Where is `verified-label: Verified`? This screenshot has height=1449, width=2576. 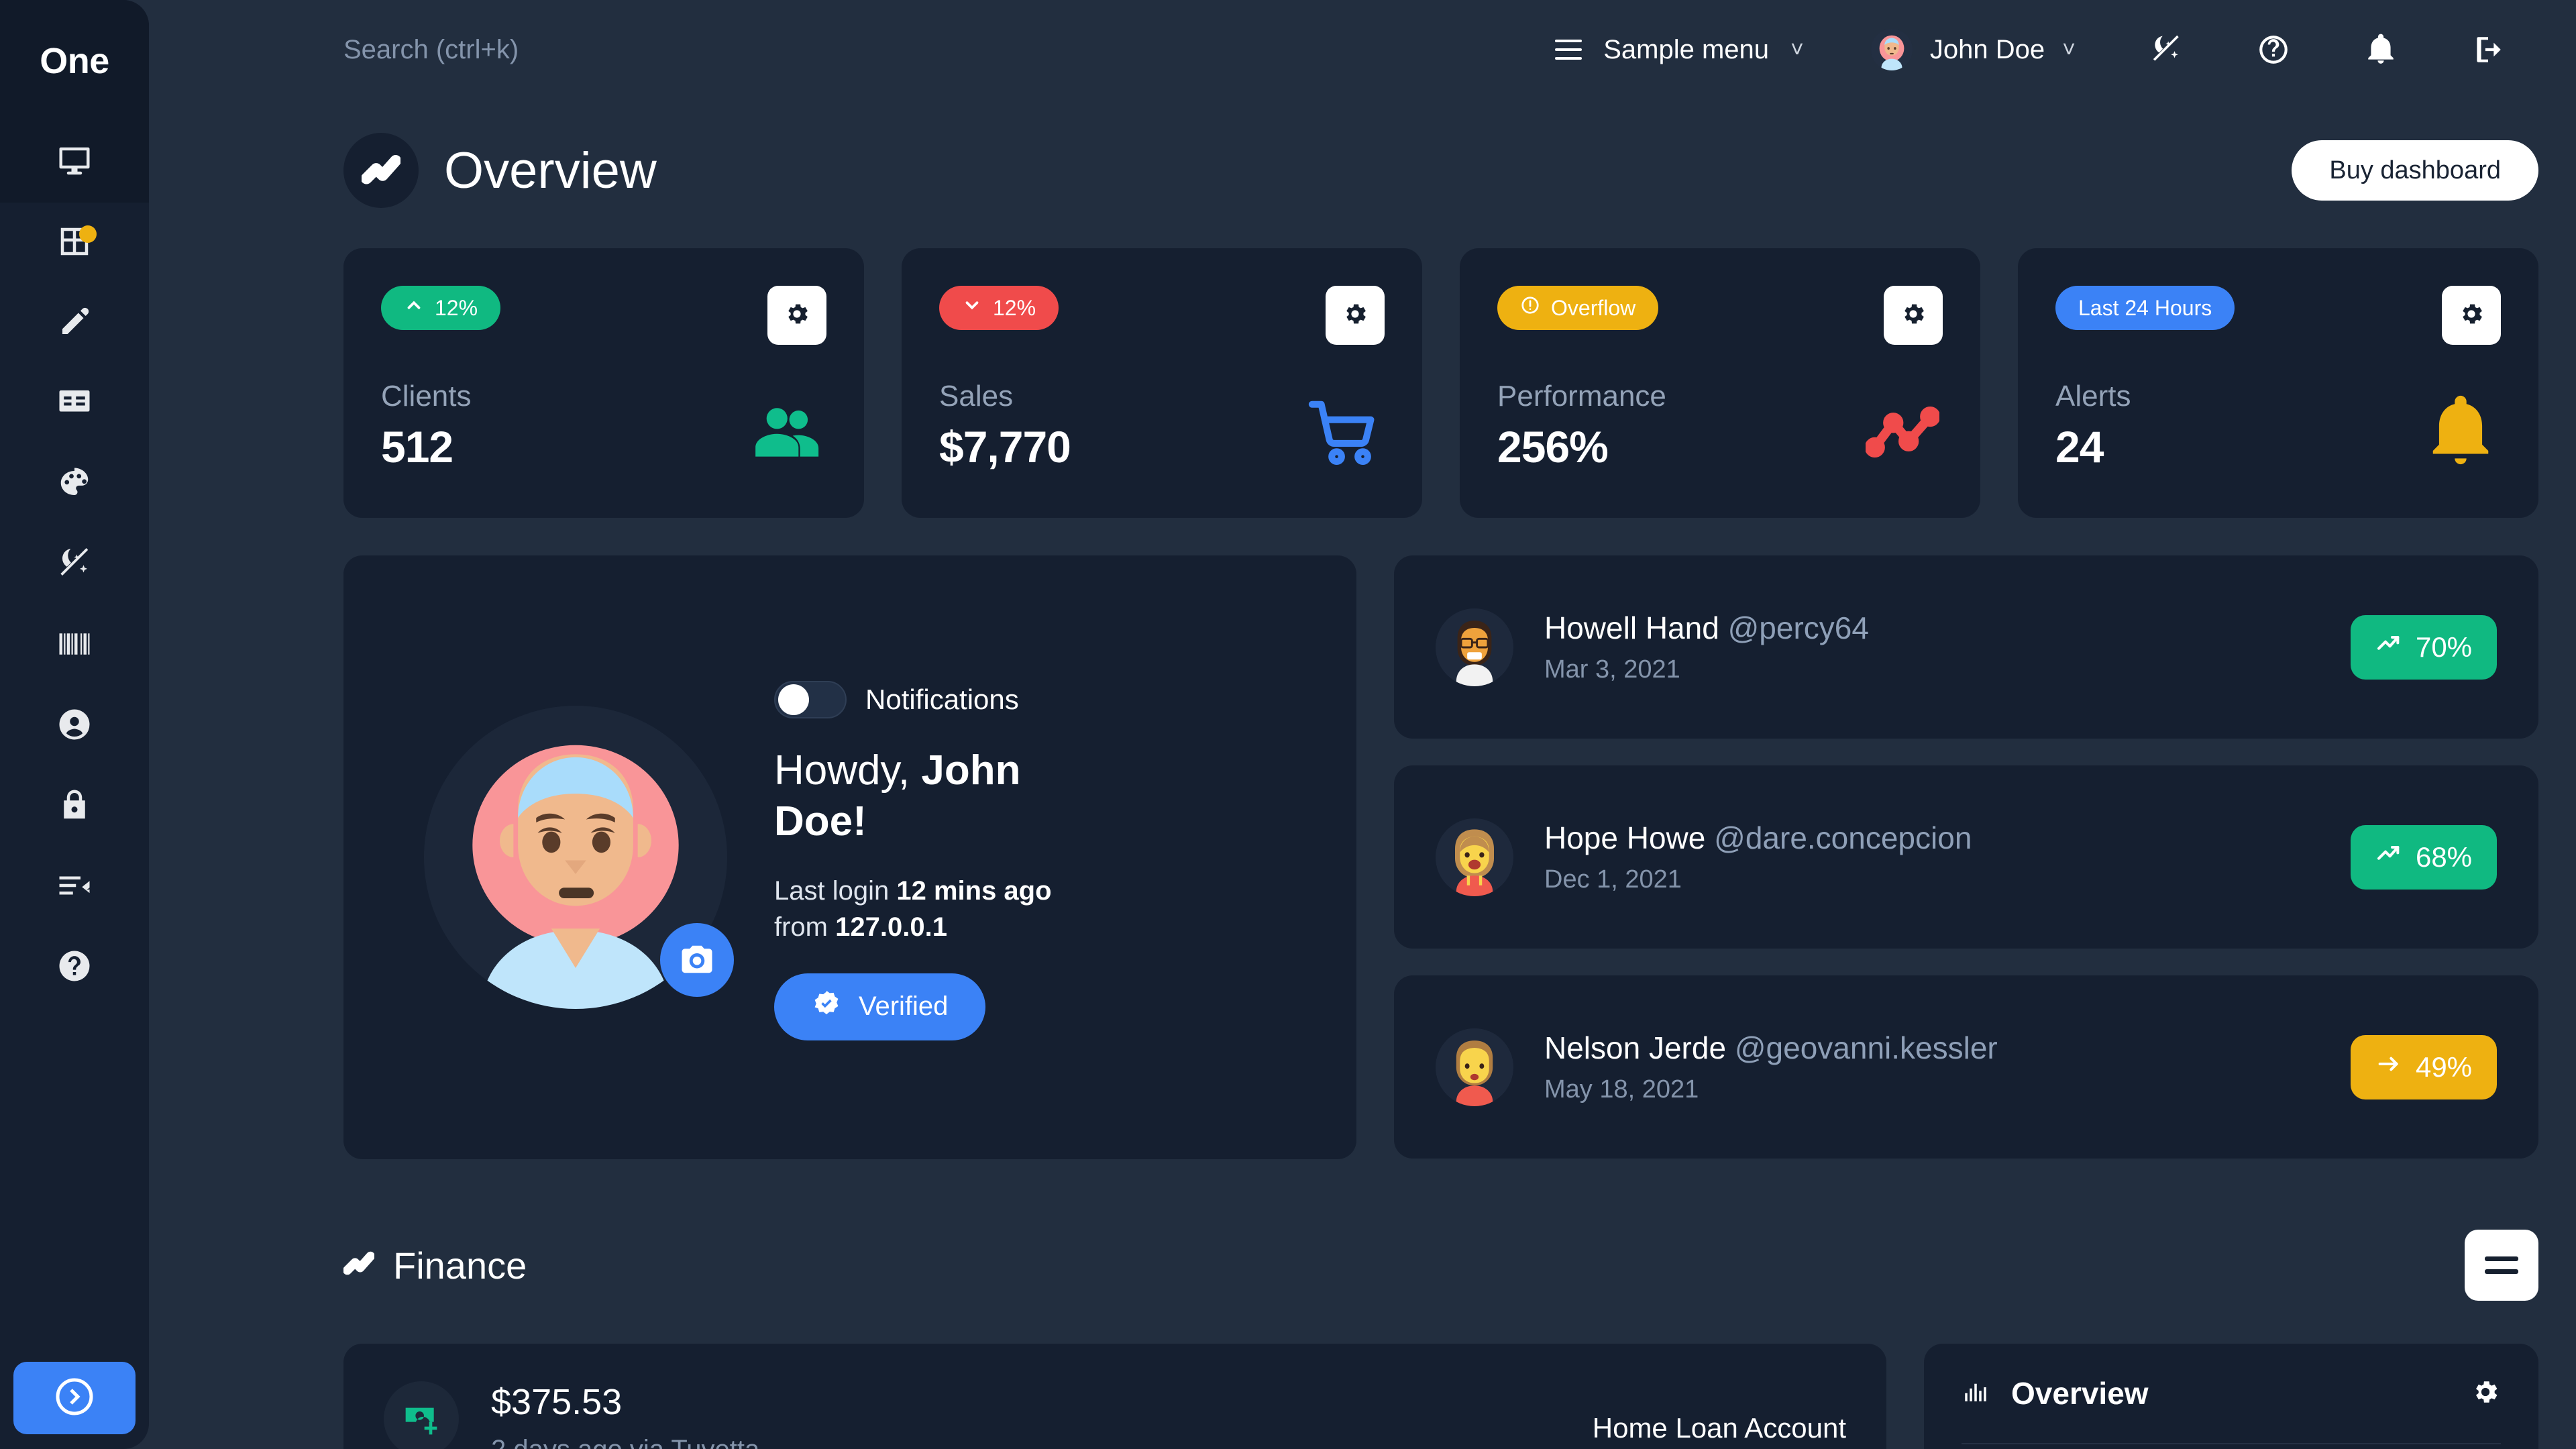
verified-label: Verified is located at coordinates (904, 1006).